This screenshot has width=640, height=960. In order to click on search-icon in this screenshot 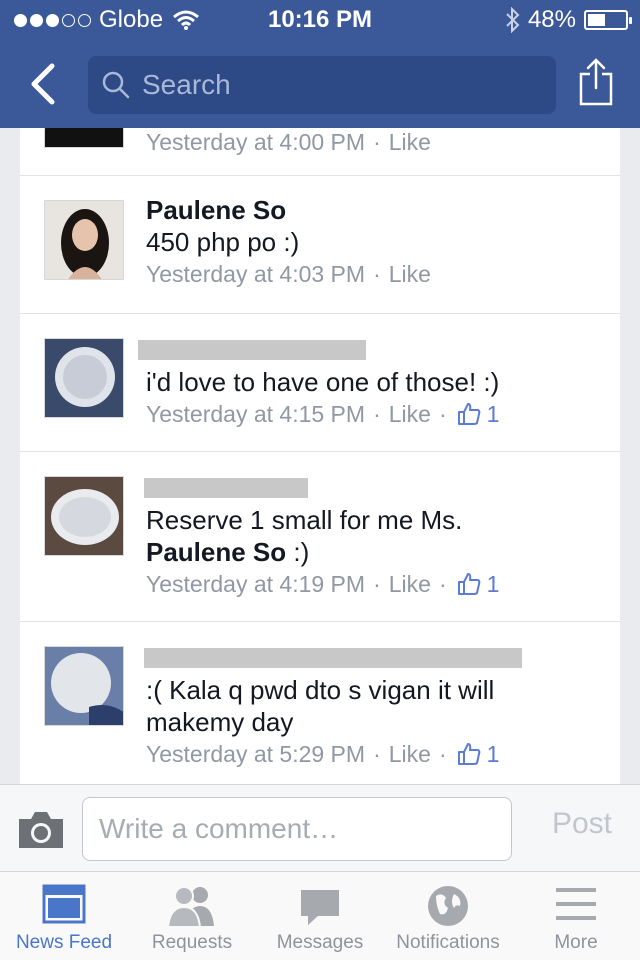, I will do `click(116, 85)`.